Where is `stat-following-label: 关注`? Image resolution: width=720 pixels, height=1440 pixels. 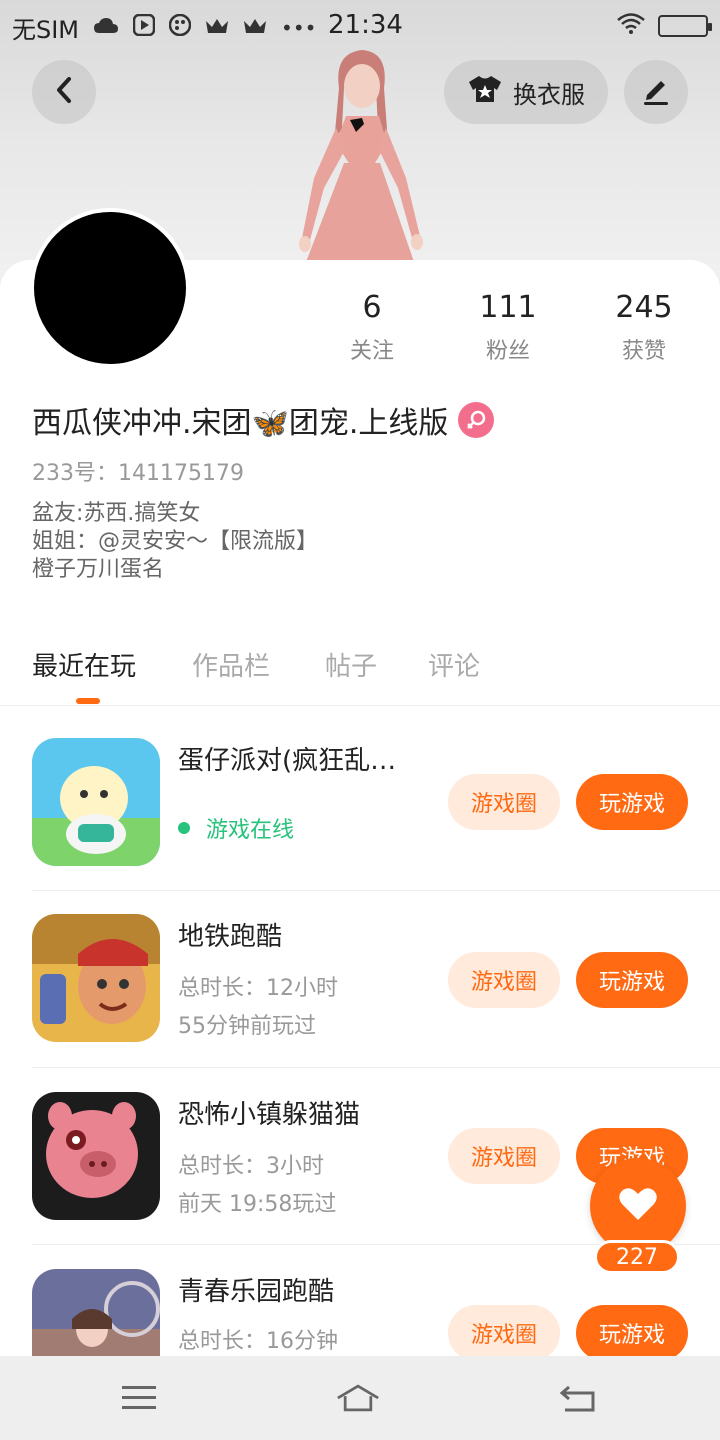 stat-following-label: 关注 is located at coordinates (371, 351).